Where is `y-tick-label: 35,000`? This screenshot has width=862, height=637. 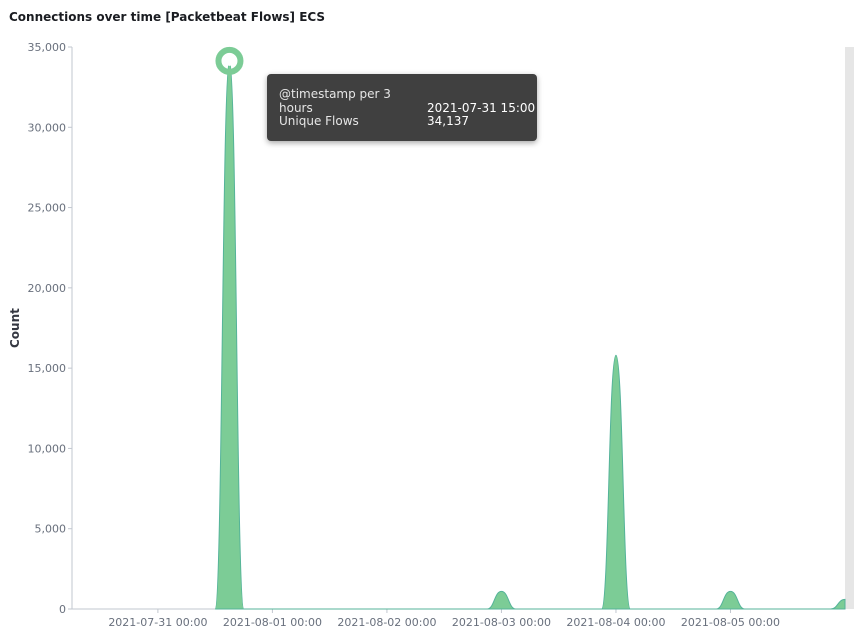
y-tick-label: 35,000 is located at coordinates (47, 47).